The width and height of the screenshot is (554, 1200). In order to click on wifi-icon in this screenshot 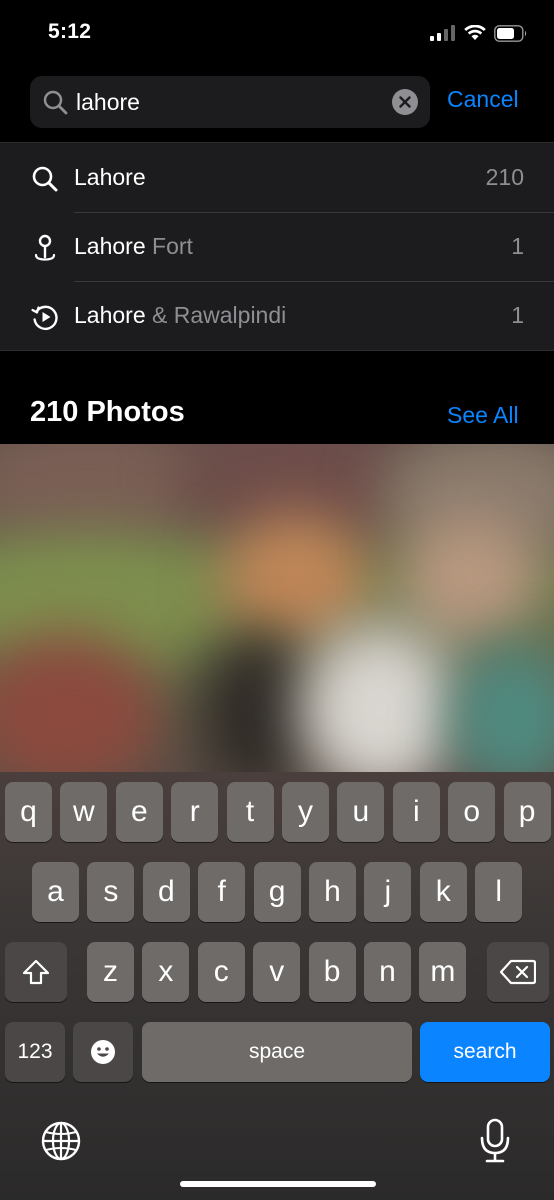, I will do `click(475, 32)`.